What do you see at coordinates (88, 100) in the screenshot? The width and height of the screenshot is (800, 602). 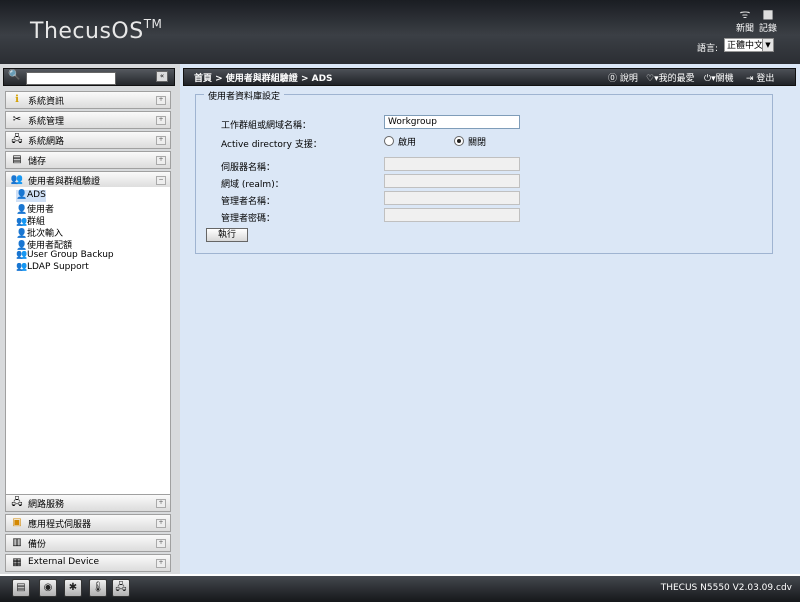 I see `sidebar-item-system-info: ℹ 系統資訊 +` at bounding box center [88, 100].